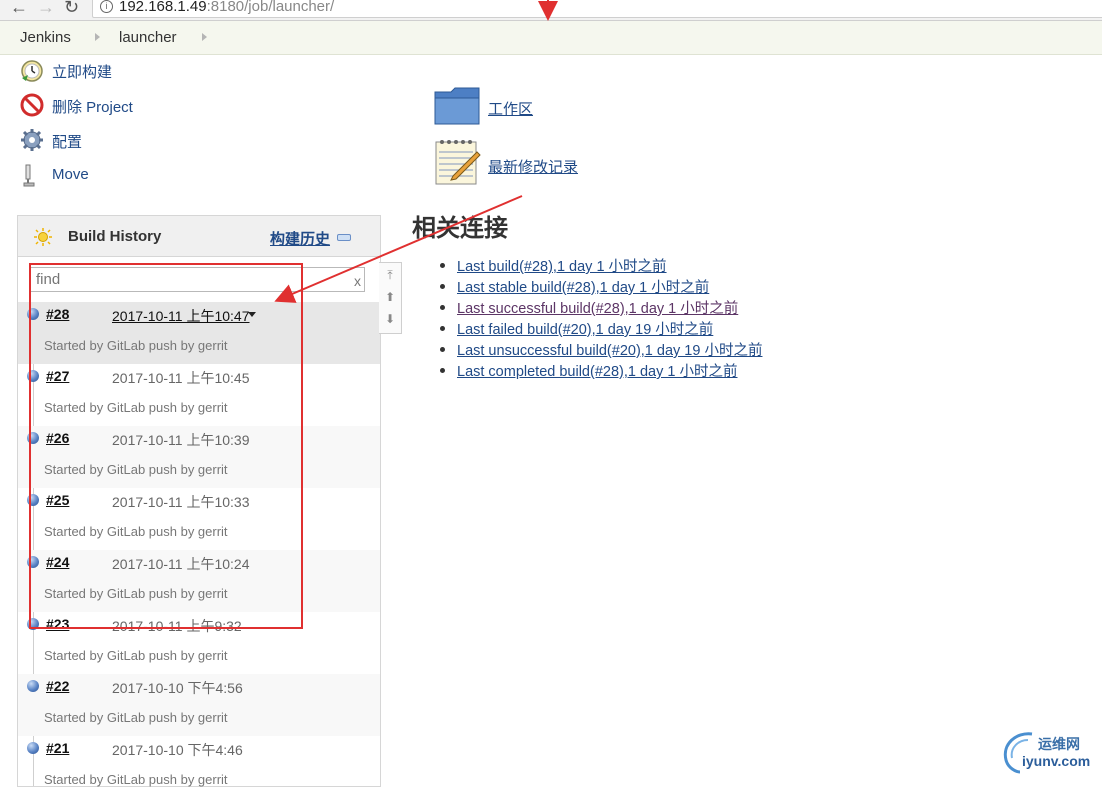 Image resolution: width=1102 pixels, height=798 pixels. Describe the element at coordinates (45, 37) in the screenshot. I see `breadcrumb-jenkins: Jenkins` at that location.